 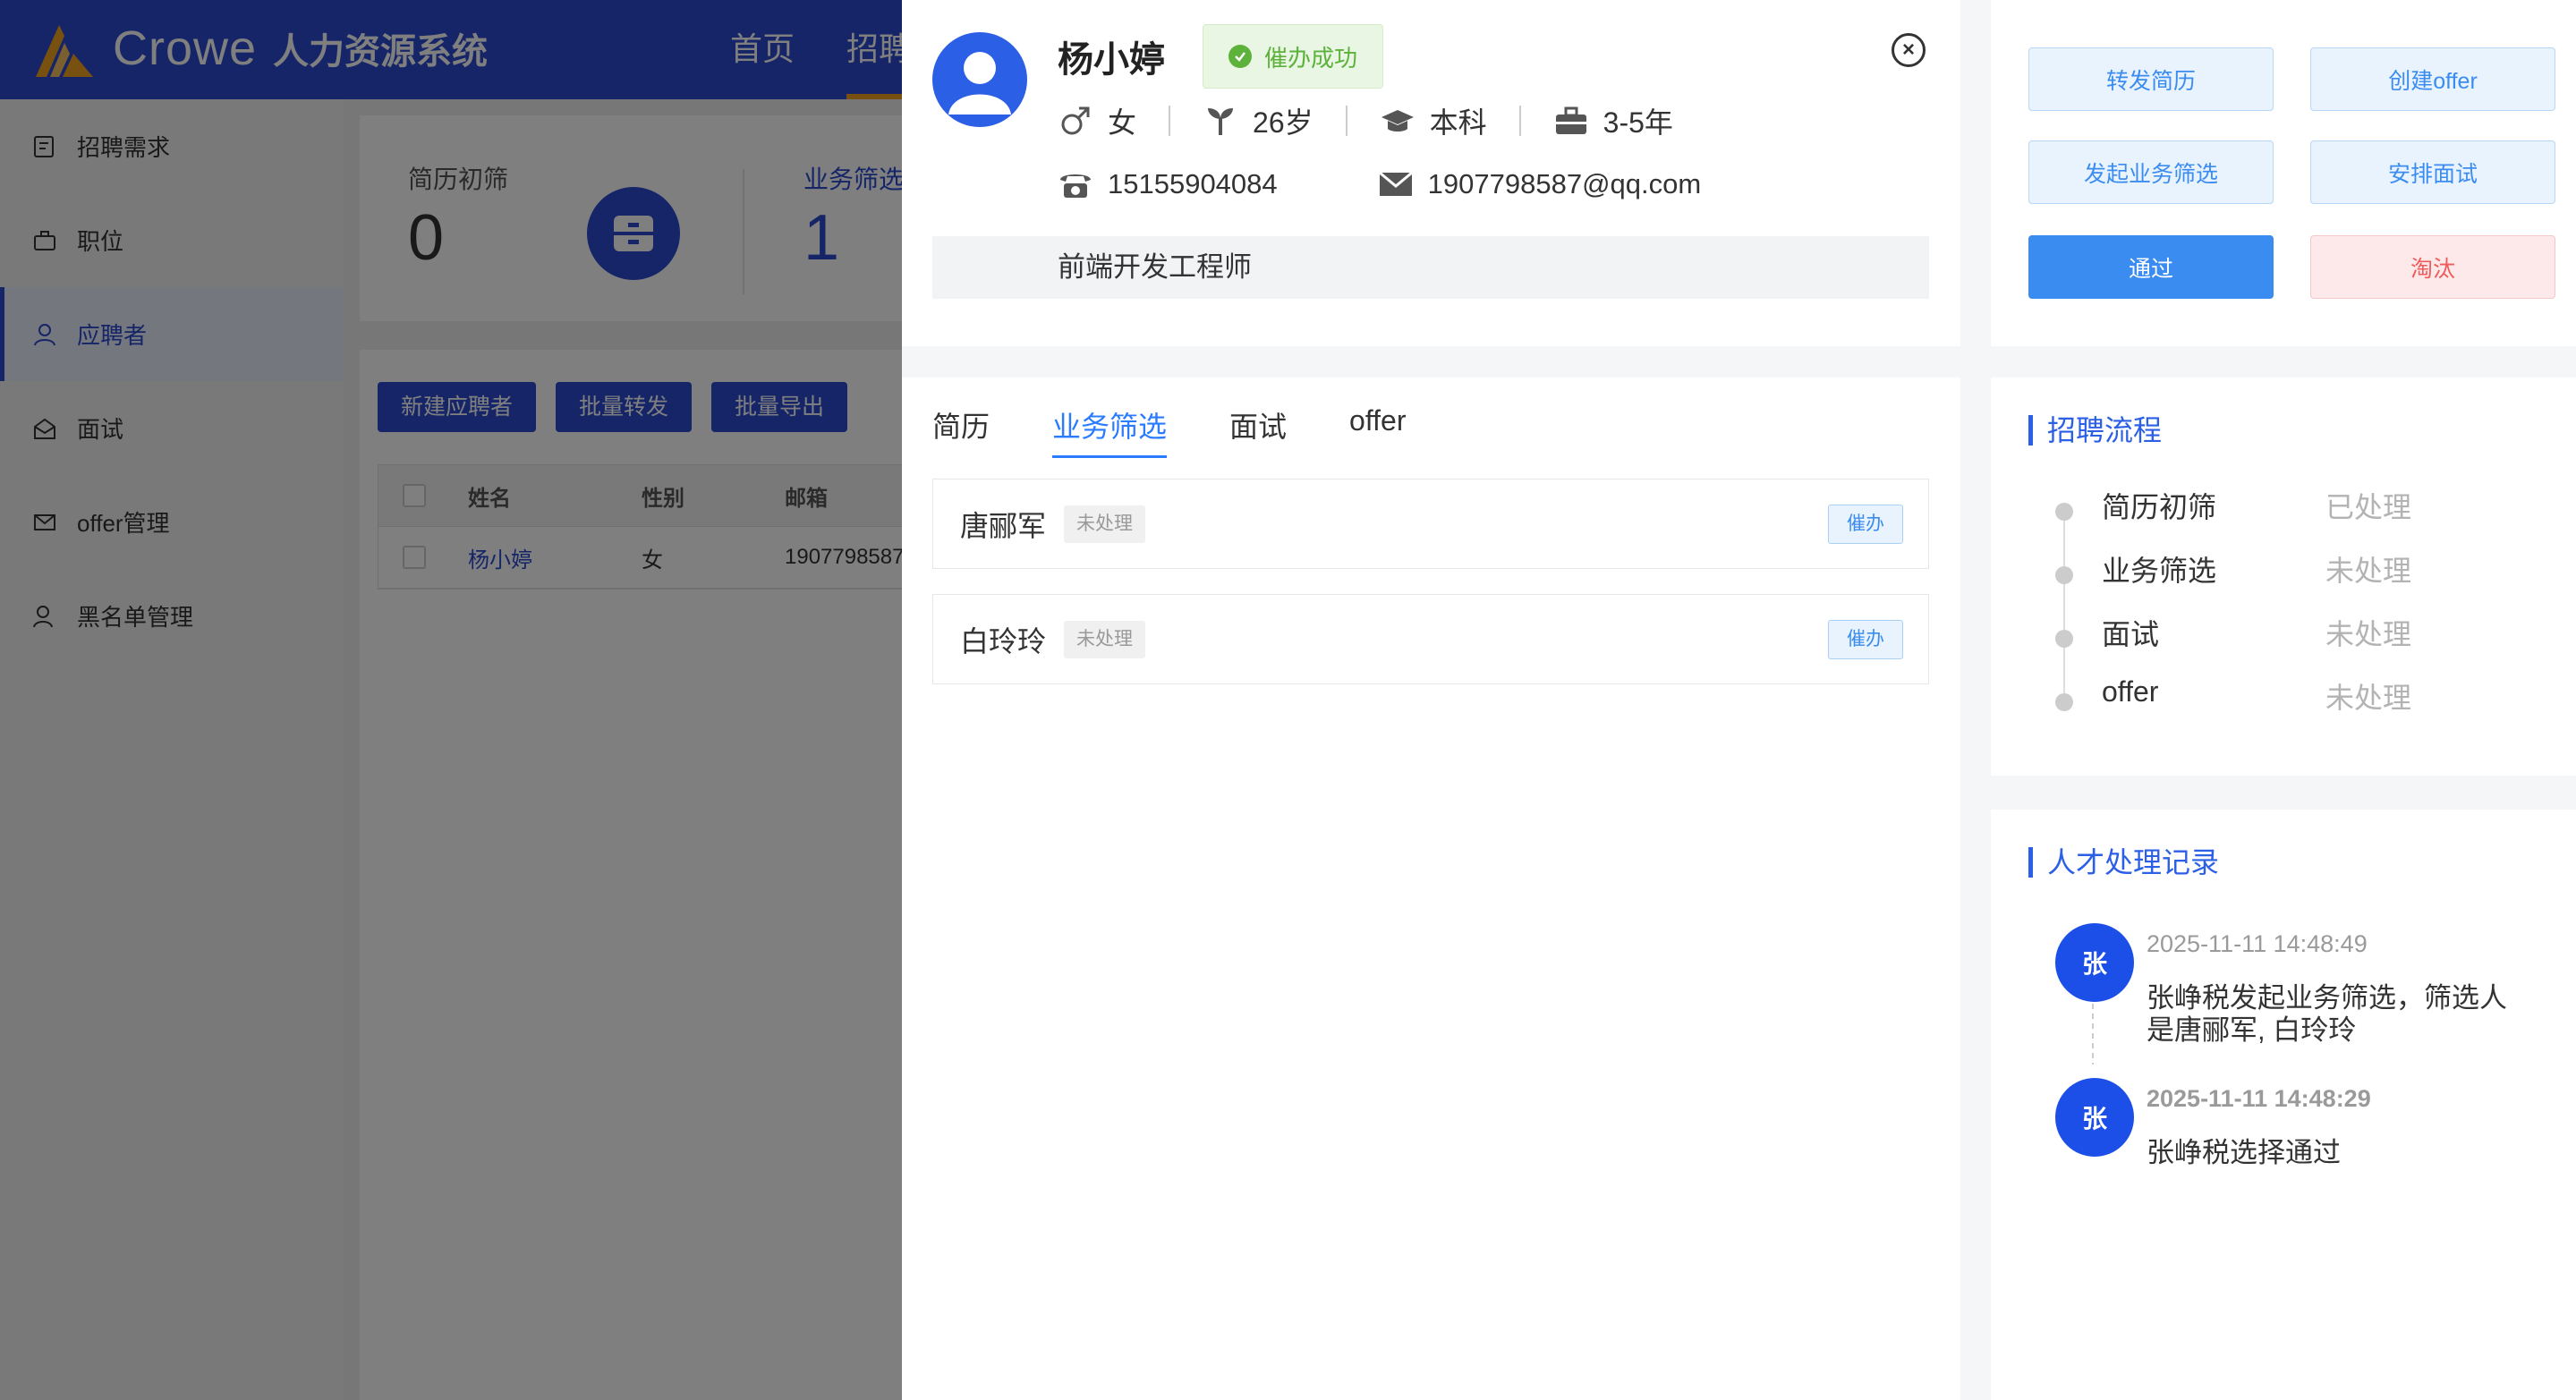 What do you see at coordinates (1220, 121) in the screenshot?
I see `sprout-icon` at bounding box center [1220, 121].